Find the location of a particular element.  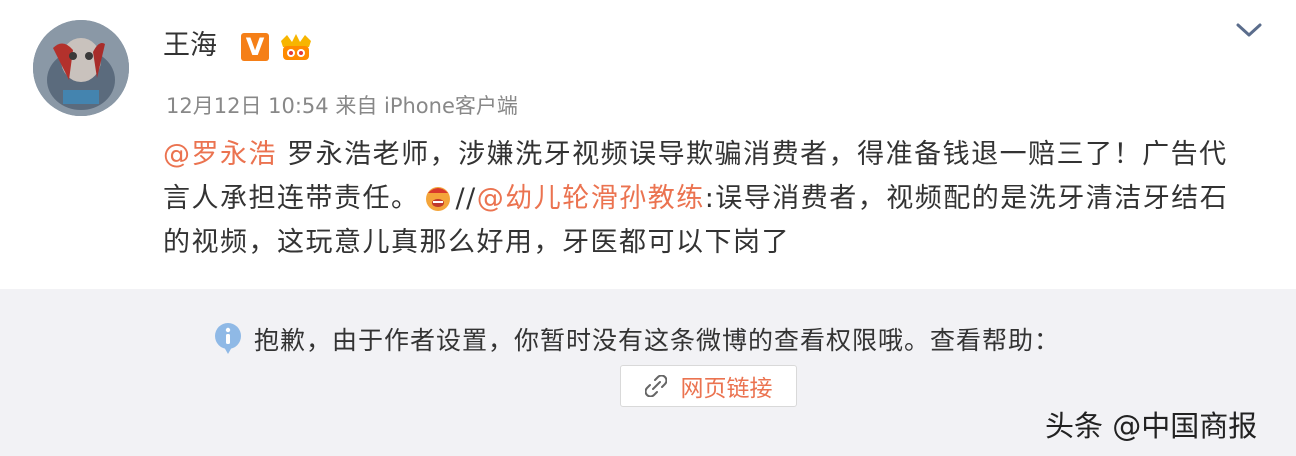

avatar-image is located at coordinates (81, 68).